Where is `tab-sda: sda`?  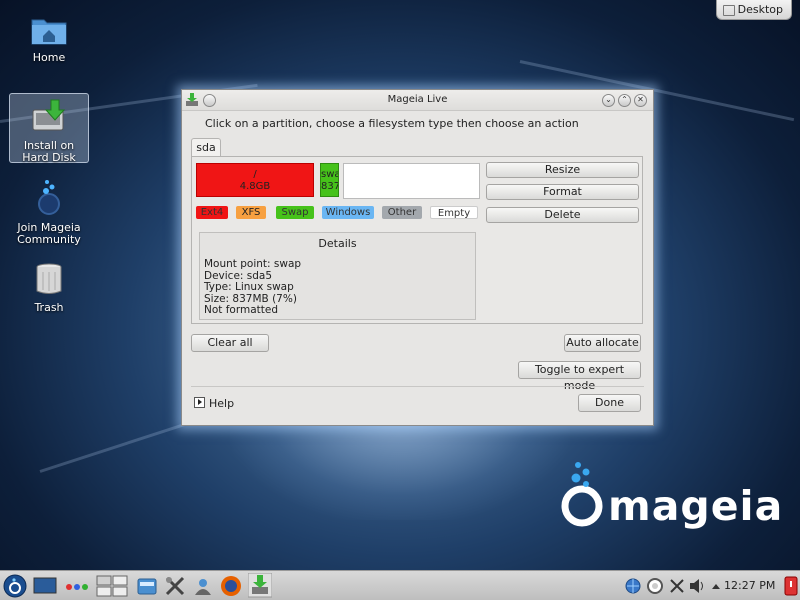 tab-sda: sda is located at coordinates (206, 147).